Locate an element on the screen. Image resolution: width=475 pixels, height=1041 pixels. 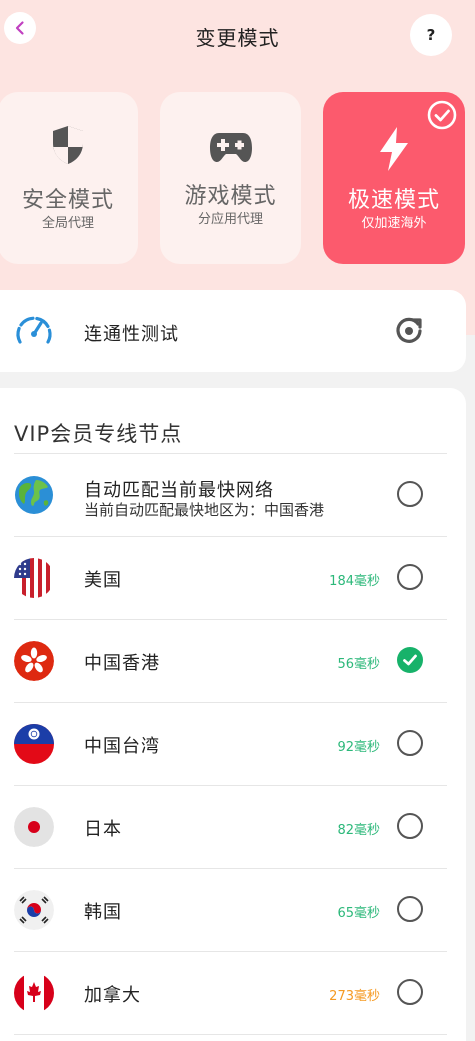
check-icon is located at coordinates (410, 660).